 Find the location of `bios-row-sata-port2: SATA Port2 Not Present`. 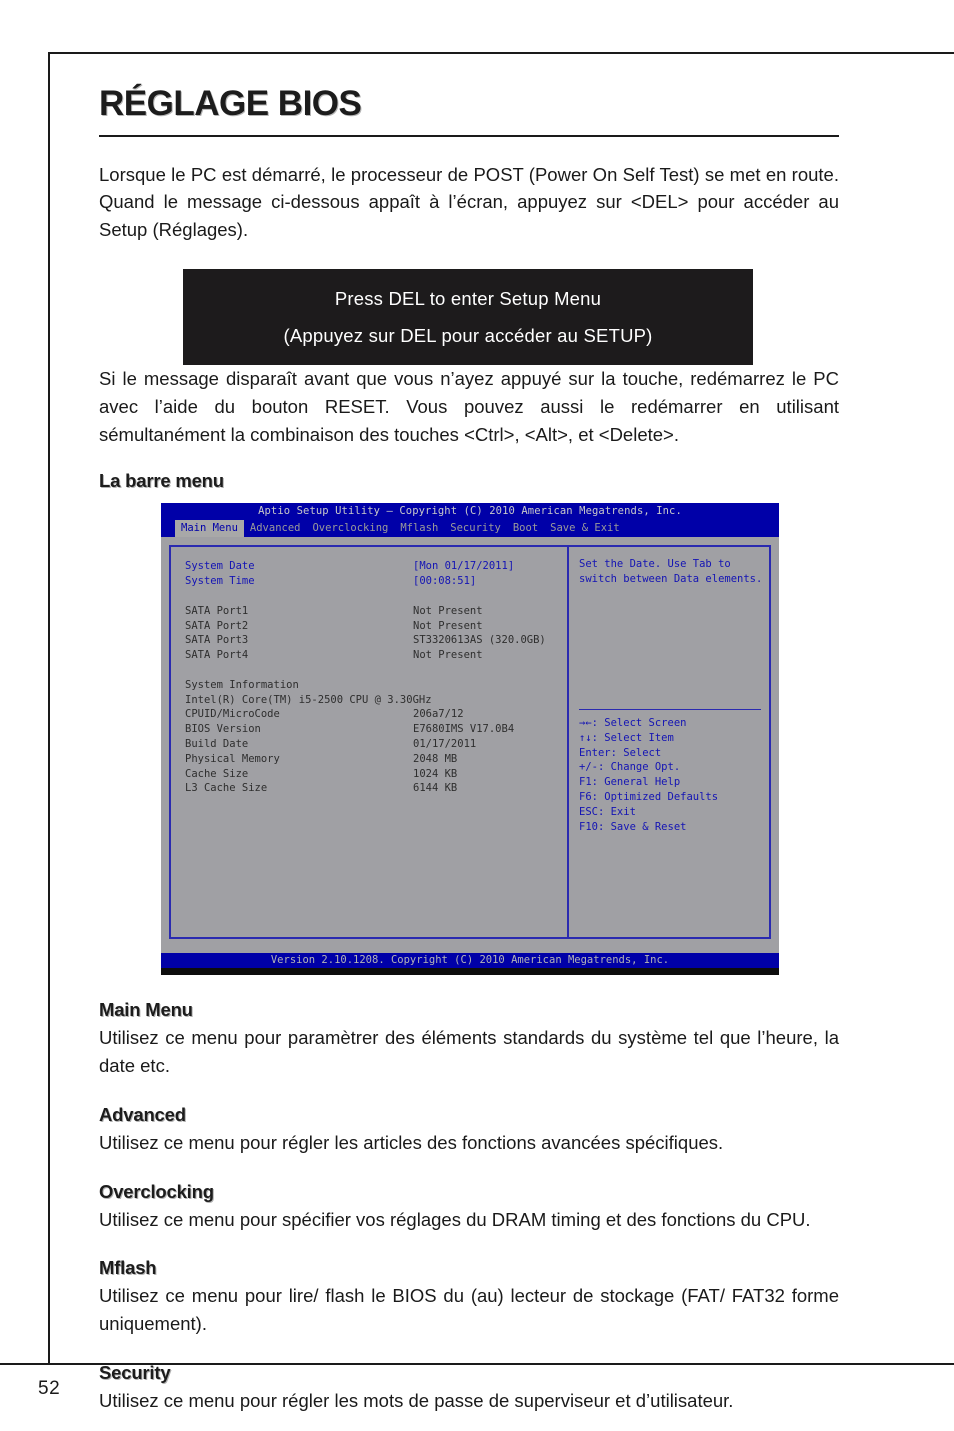

bios-row-sata-port2: SATA Port2 Not Present is located at coordinates (376, 626).